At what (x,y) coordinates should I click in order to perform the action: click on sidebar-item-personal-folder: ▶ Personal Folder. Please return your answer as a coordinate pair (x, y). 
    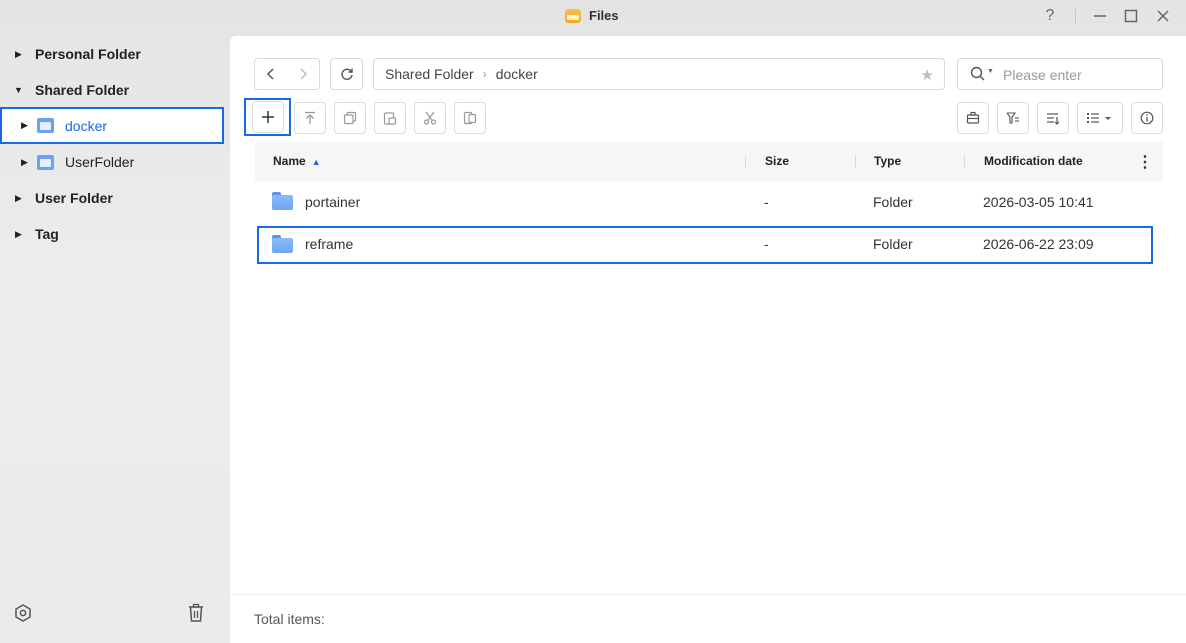
    Looking at the image, I should click on (112, 54).